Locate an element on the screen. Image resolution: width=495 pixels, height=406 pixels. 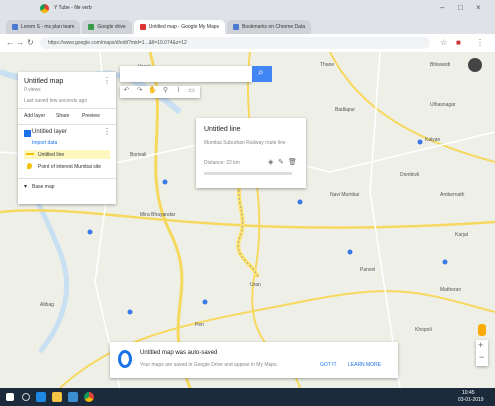
tab-my-maps: Untitled map - Google My Maps is located at coordinates (179, 27).